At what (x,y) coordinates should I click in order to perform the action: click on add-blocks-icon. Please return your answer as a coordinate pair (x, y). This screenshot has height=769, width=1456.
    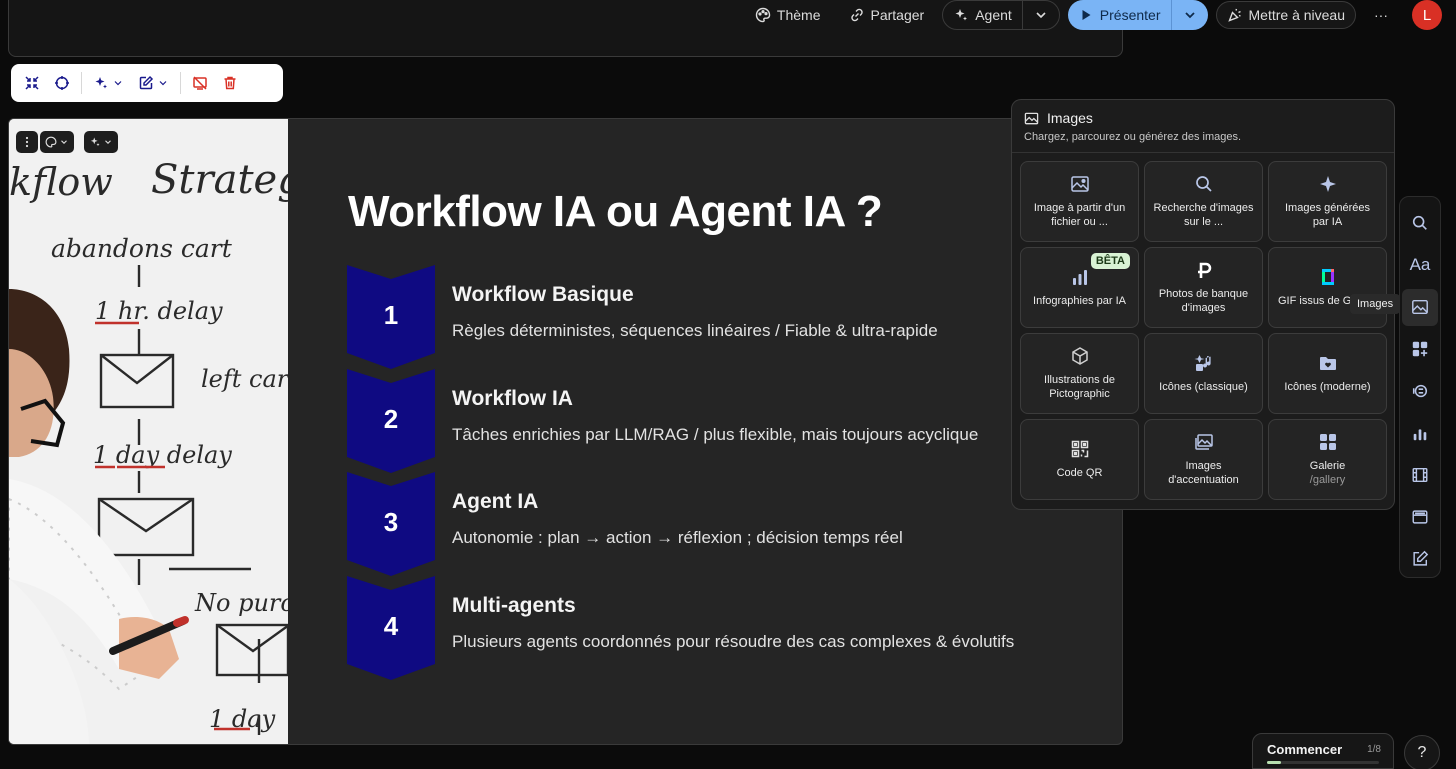
    Looking at the image, I should click on (1420, 349).